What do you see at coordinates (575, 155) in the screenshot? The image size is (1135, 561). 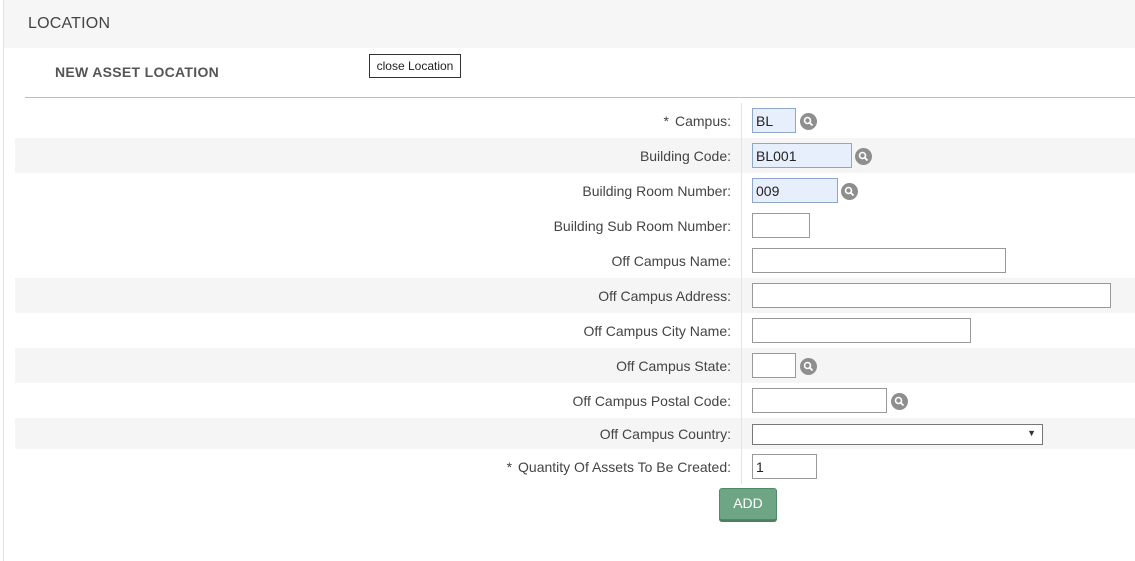 I see `building-code-row: Building Code:` at bounding box center [575, 155].